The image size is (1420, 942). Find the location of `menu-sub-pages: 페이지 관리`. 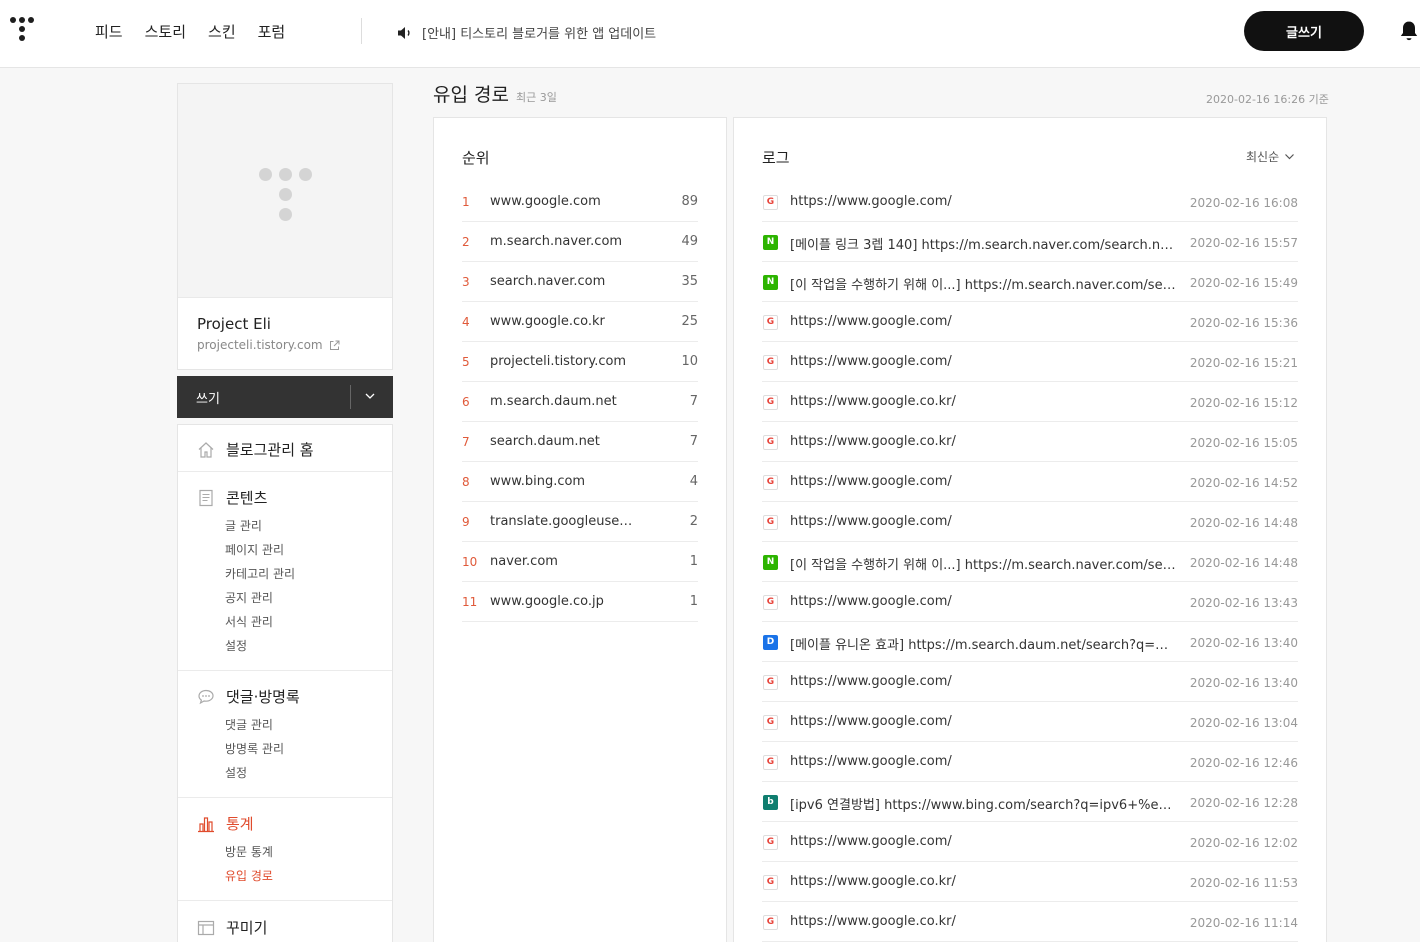

menu-sub-pages: 페이지 관리 is located at coordinates (254, 549).